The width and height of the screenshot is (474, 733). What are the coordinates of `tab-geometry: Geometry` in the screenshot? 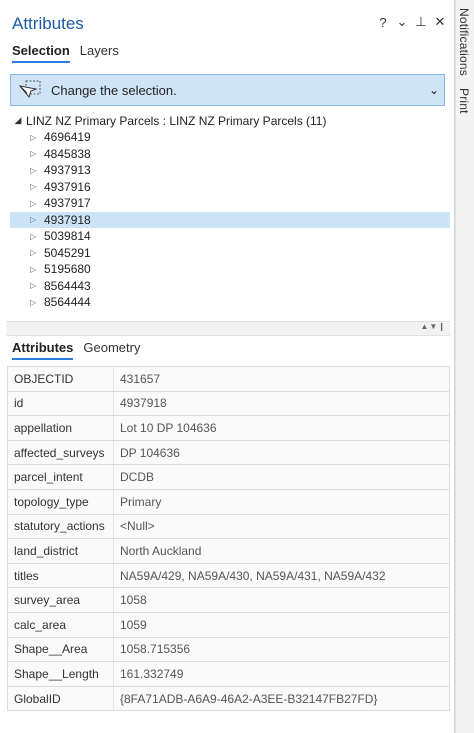 It's located at (111, 350).